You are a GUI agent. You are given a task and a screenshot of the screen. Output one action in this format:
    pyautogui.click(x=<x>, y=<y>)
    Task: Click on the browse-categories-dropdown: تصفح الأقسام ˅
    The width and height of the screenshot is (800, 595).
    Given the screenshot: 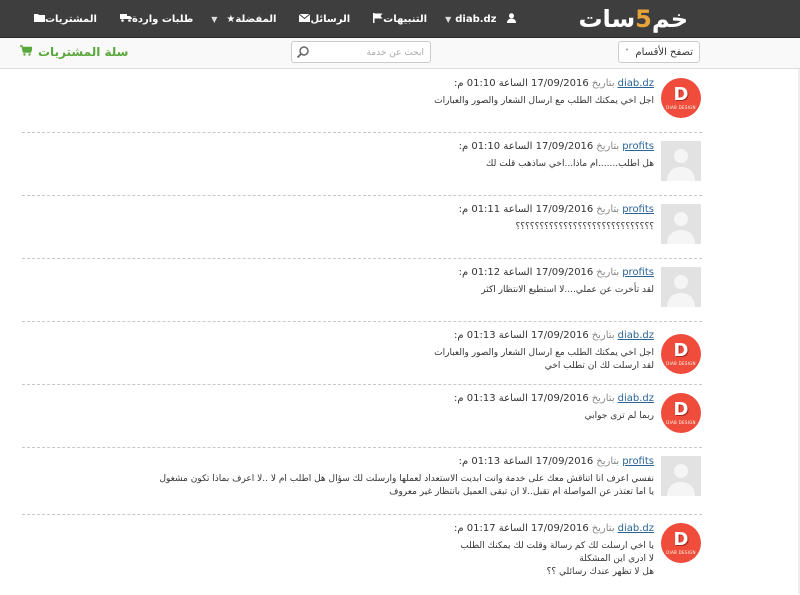 What is the action you would take?
    pyautogui.click(x=659, y=52)
    